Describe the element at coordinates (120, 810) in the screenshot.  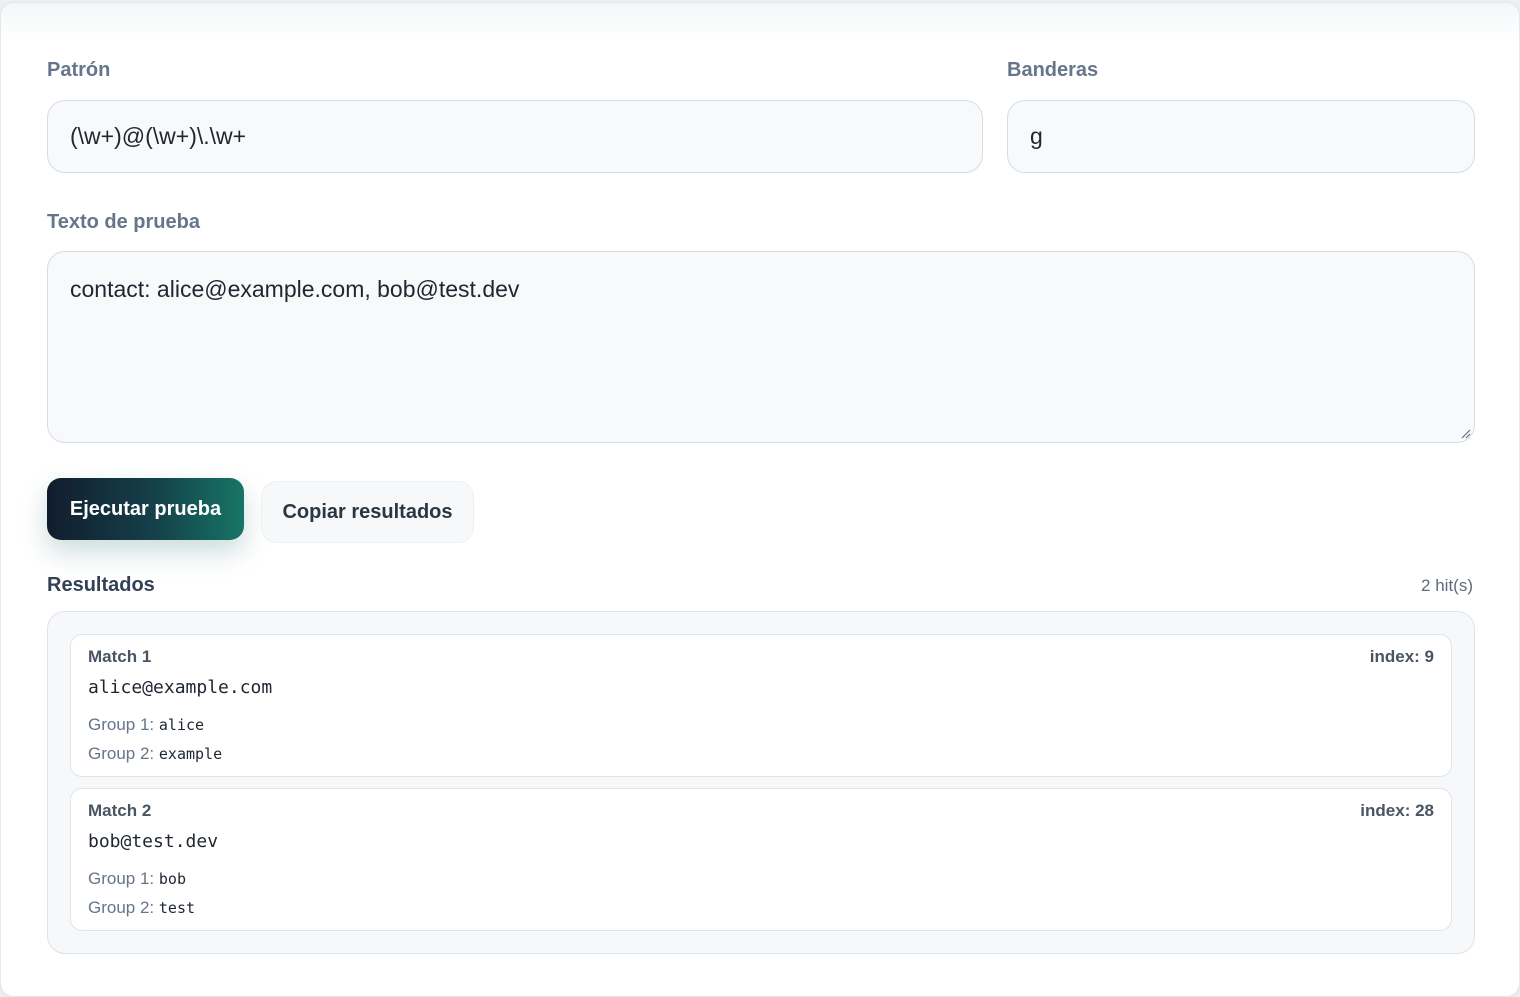
I see `match-title: Match 2` at that location.